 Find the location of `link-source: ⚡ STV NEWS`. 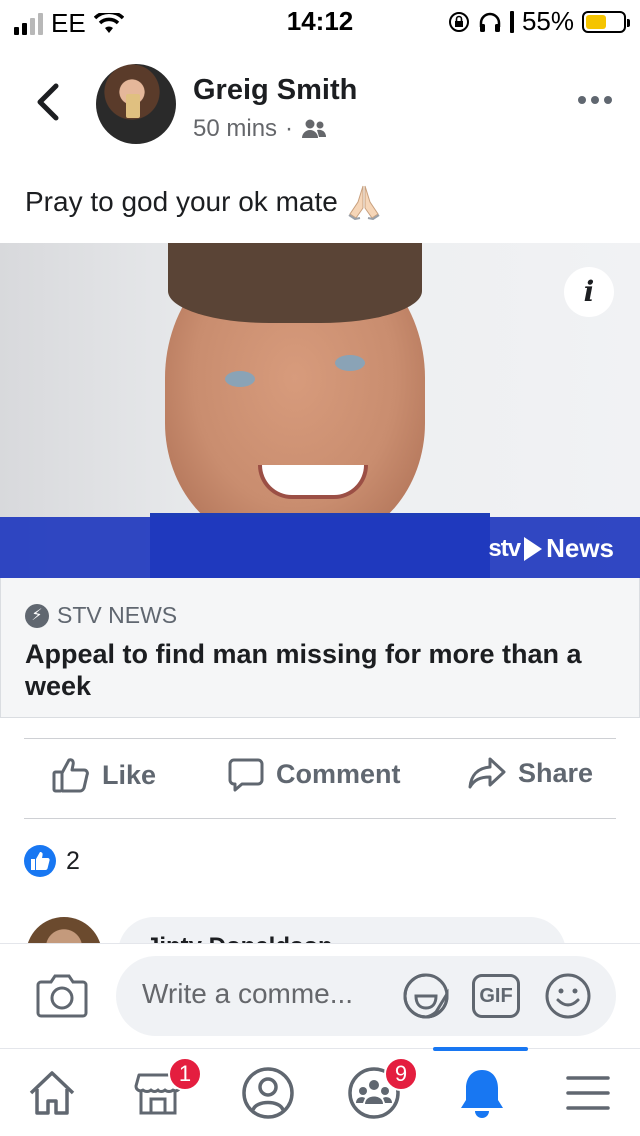

link-source: ⚡ STV NEWS is located at coordinates (101, 615).